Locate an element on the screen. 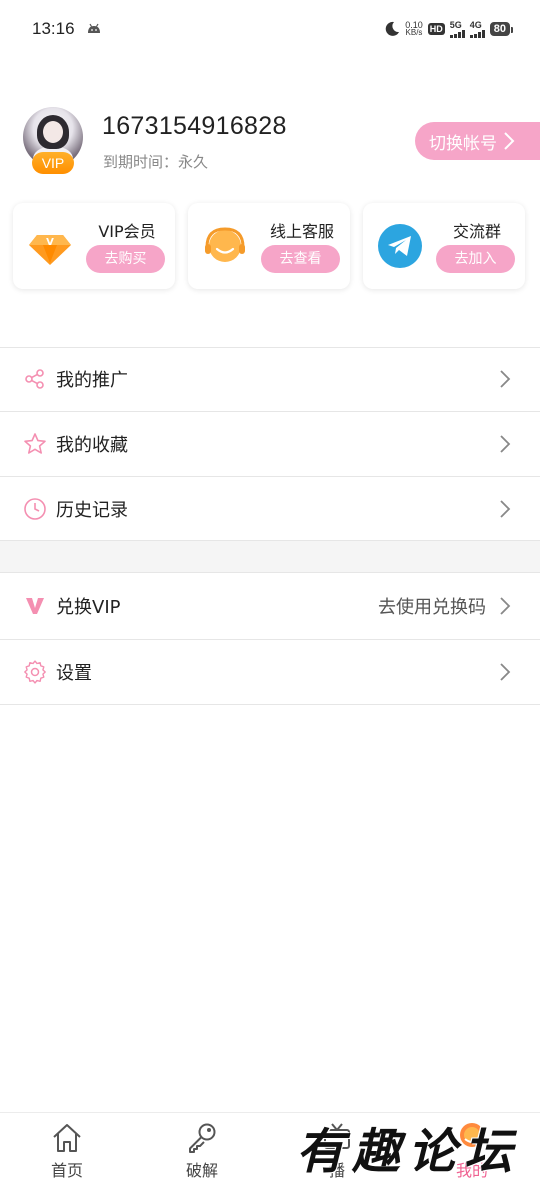 This screenshot has width=540, height=1188. expiry-text: 到期时间：永久 is located at coordinates (156, 162).